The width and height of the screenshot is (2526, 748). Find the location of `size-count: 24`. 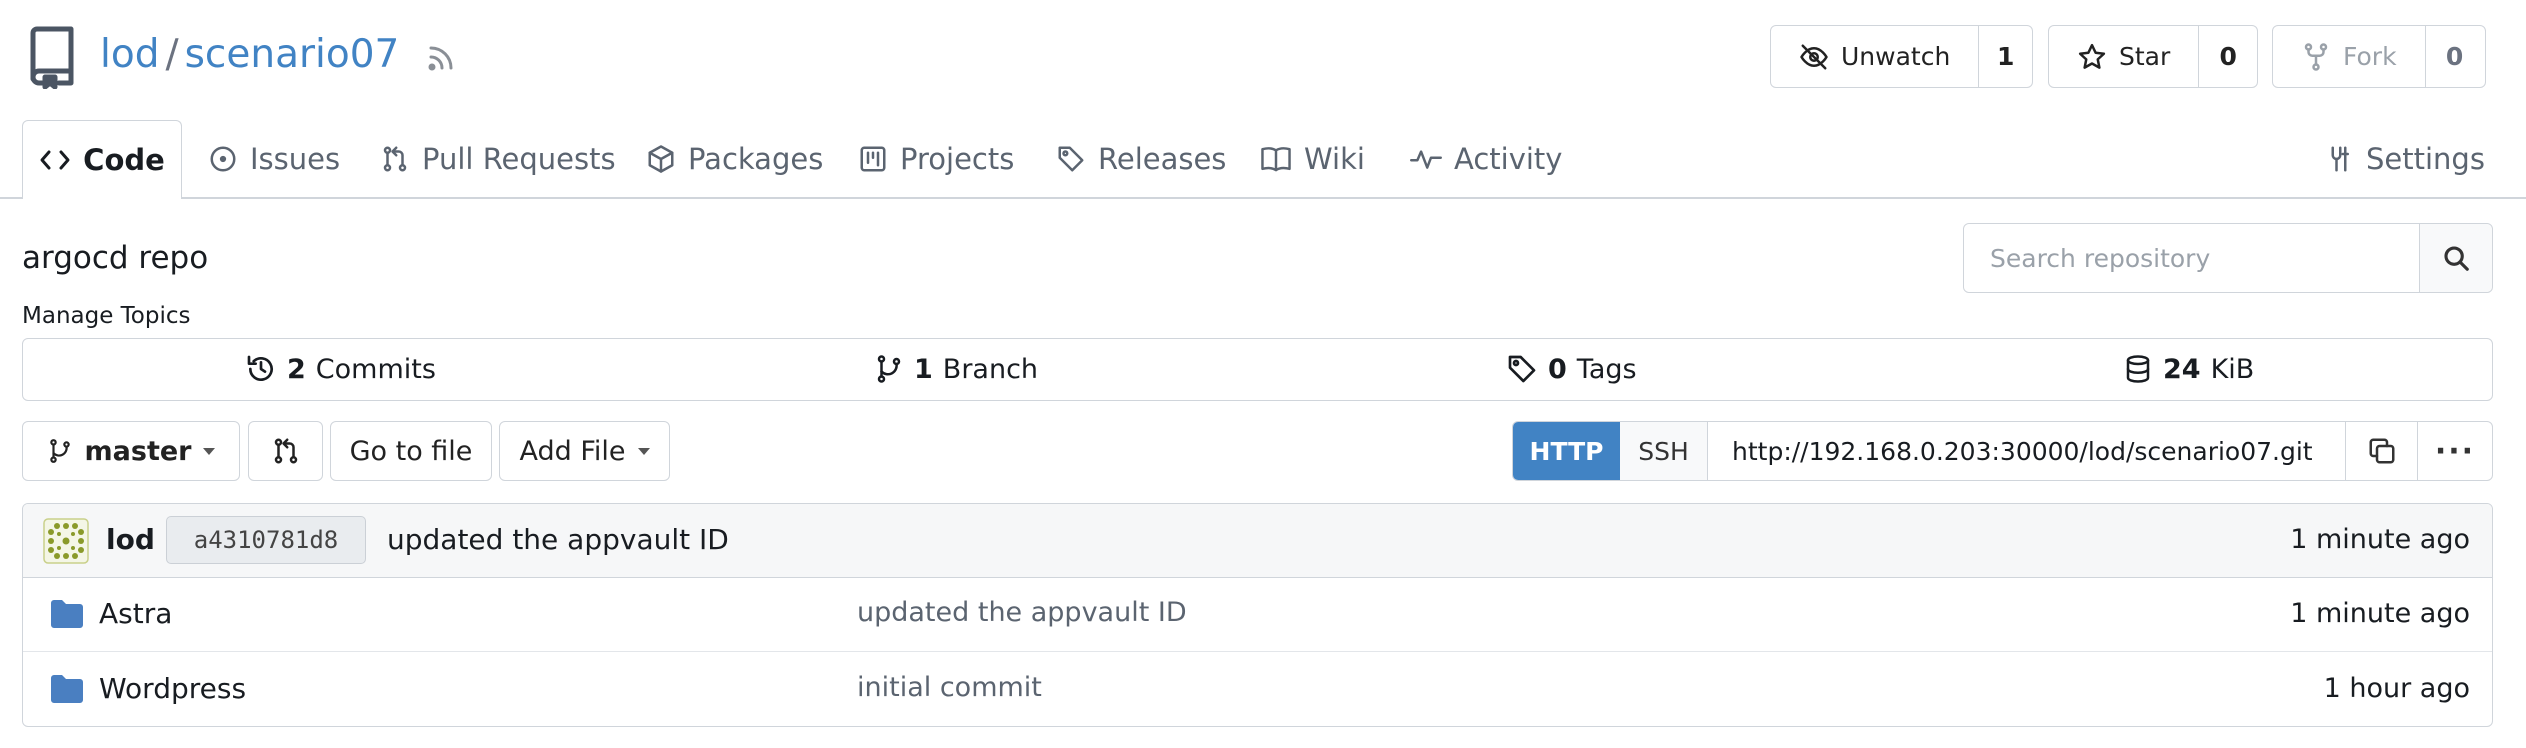

size-count: 24 is located at coordinates (2182, 369).